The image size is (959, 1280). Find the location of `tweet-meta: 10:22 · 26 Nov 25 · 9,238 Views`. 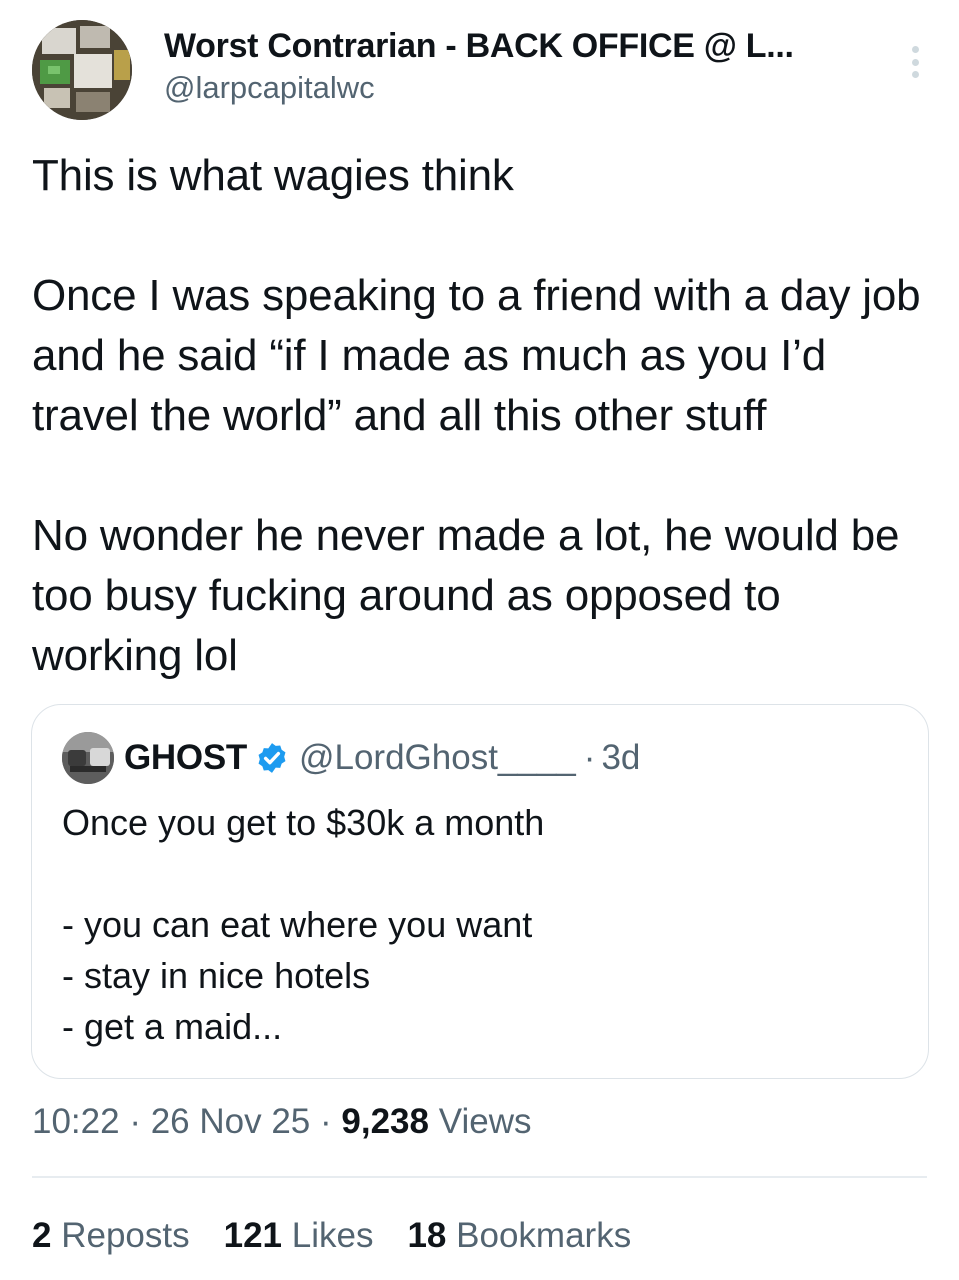

tweet-meta: 10:22 · 26 Nov 25 · 9,238 Views is located at coordinates (281, 1122).